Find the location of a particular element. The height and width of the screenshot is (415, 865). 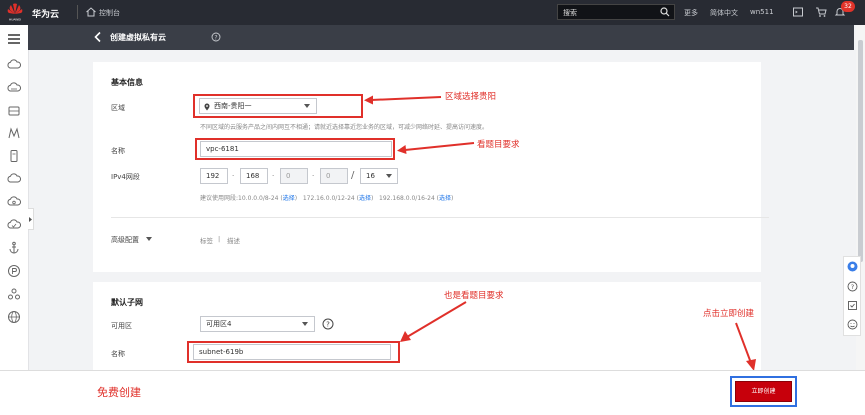

search-placeholder: 搜索 is located at coordinates (570, 13).